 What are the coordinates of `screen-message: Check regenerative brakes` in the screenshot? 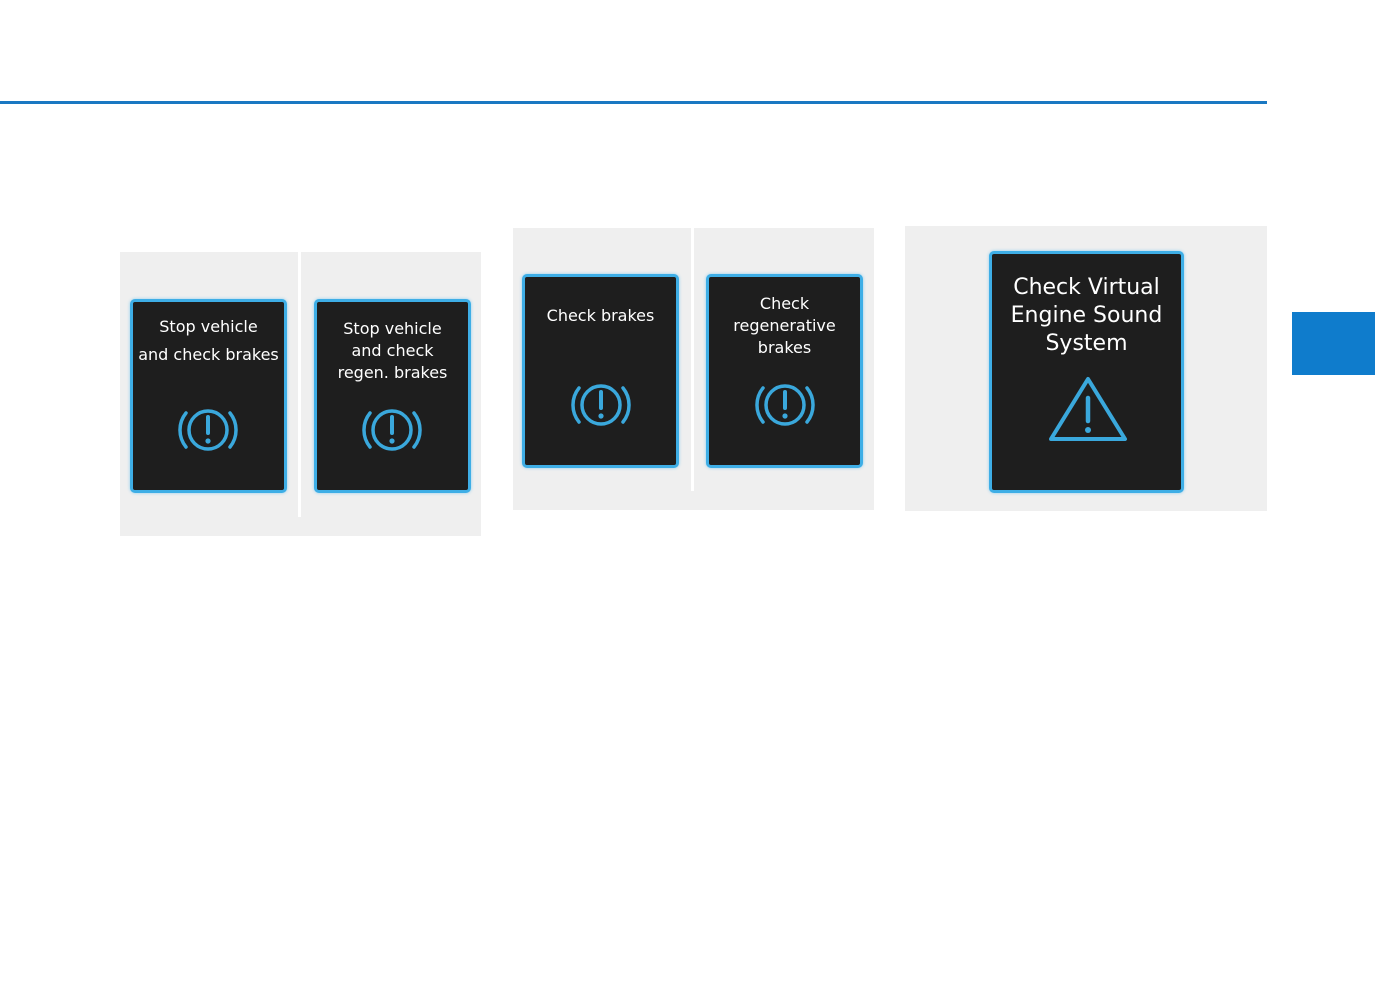 It's located at (784, 325).